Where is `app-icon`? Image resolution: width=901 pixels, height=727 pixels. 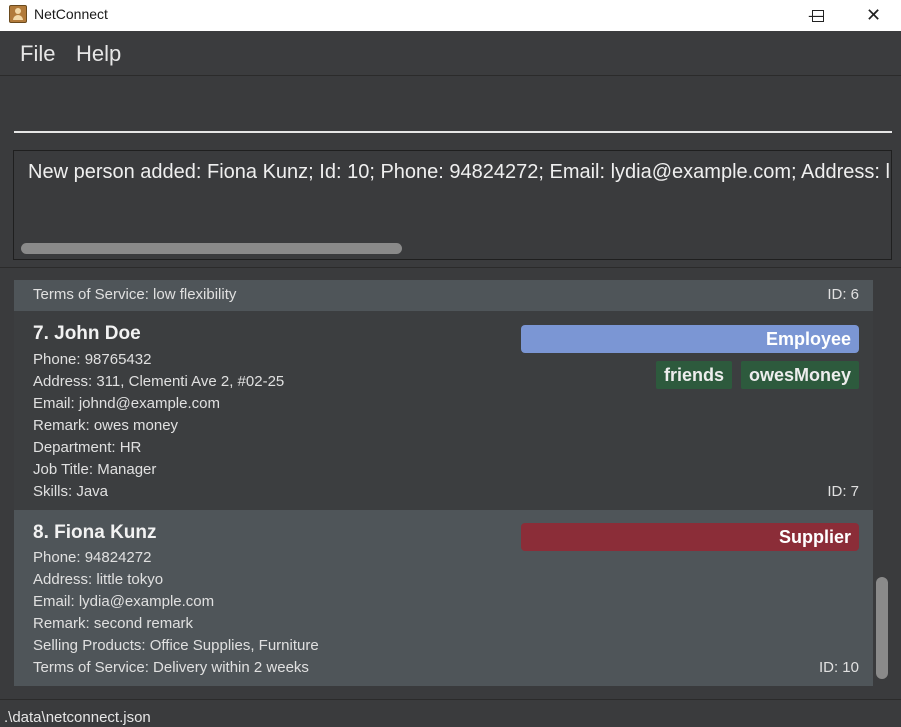
app-icon is located at coordinates (18, 14).